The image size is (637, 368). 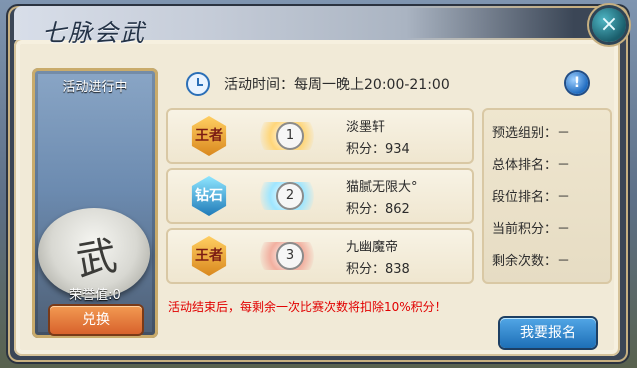 What do you see at coordinates (307, 307) in the screenshot?
I see `deduction-notice: 活动结束后，每剩余一次比赛次数将扣除10%积分！` at bounding box center [307, 307].